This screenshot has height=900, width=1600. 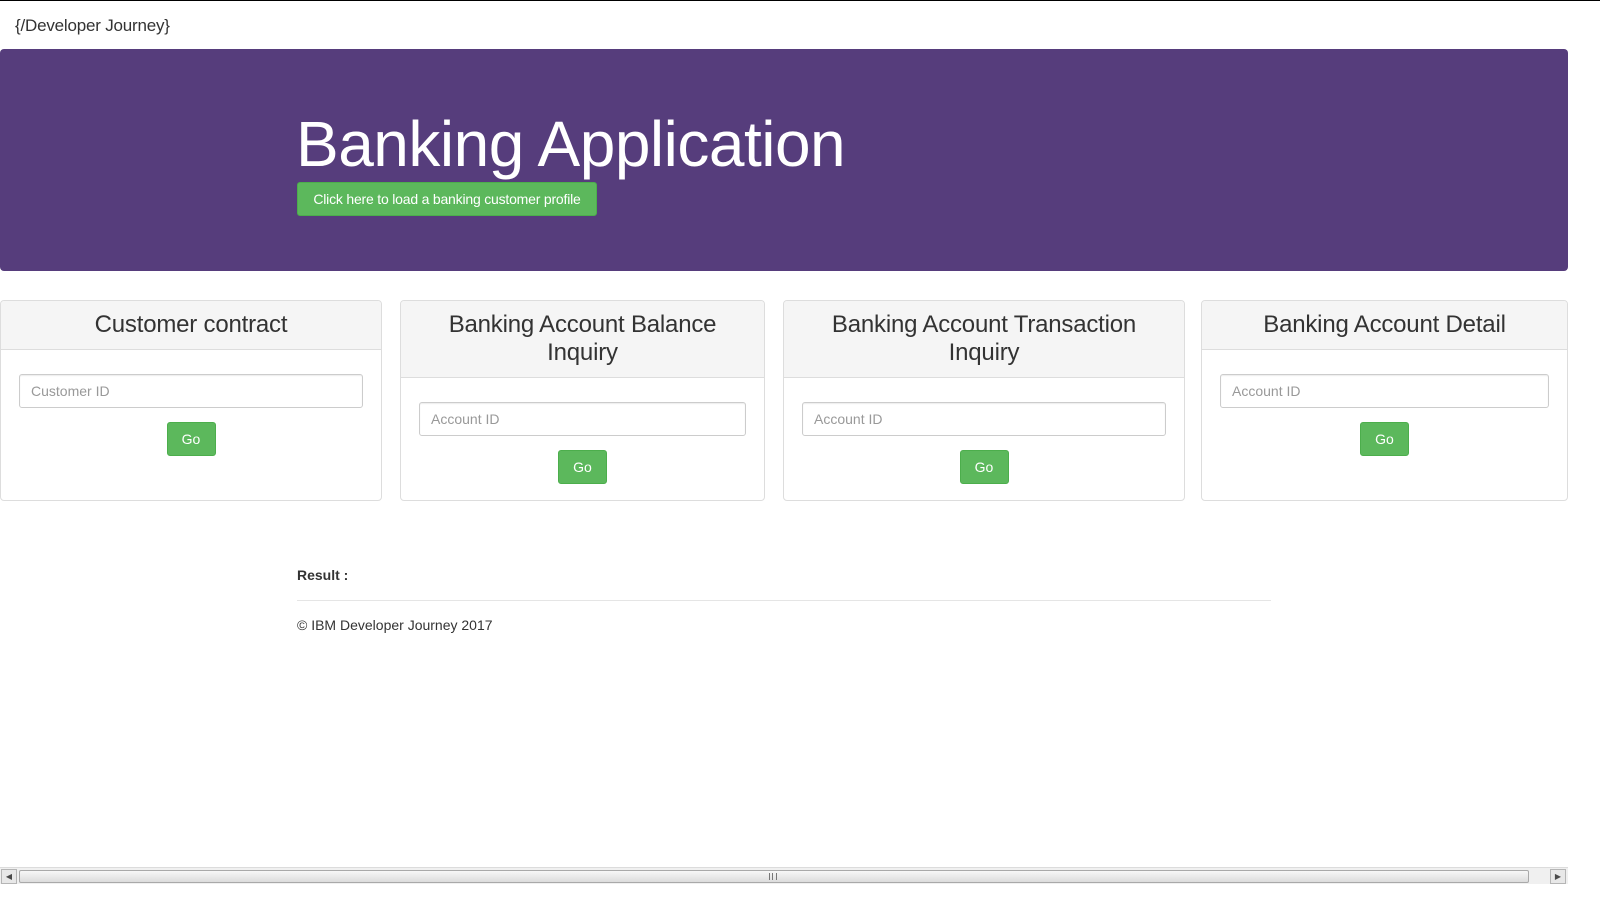 I want to click on customer-contract-panel: Customer contract Go, so click(x=191, y=400).